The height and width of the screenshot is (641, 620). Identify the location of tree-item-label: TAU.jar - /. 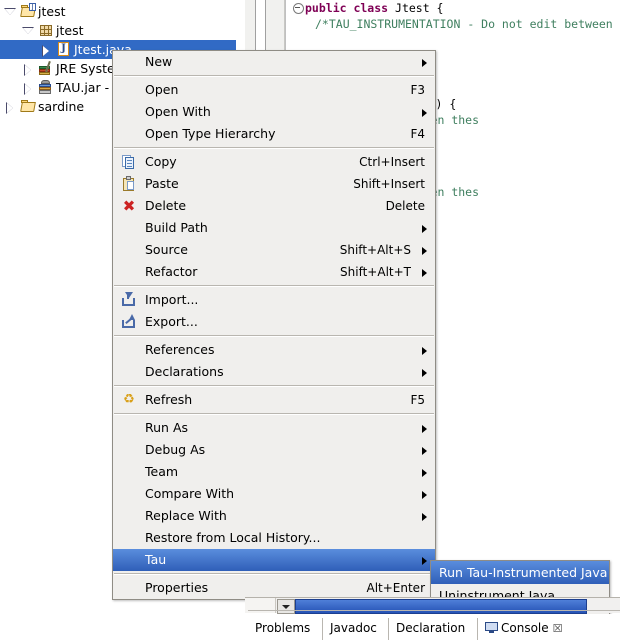
(87, 87).